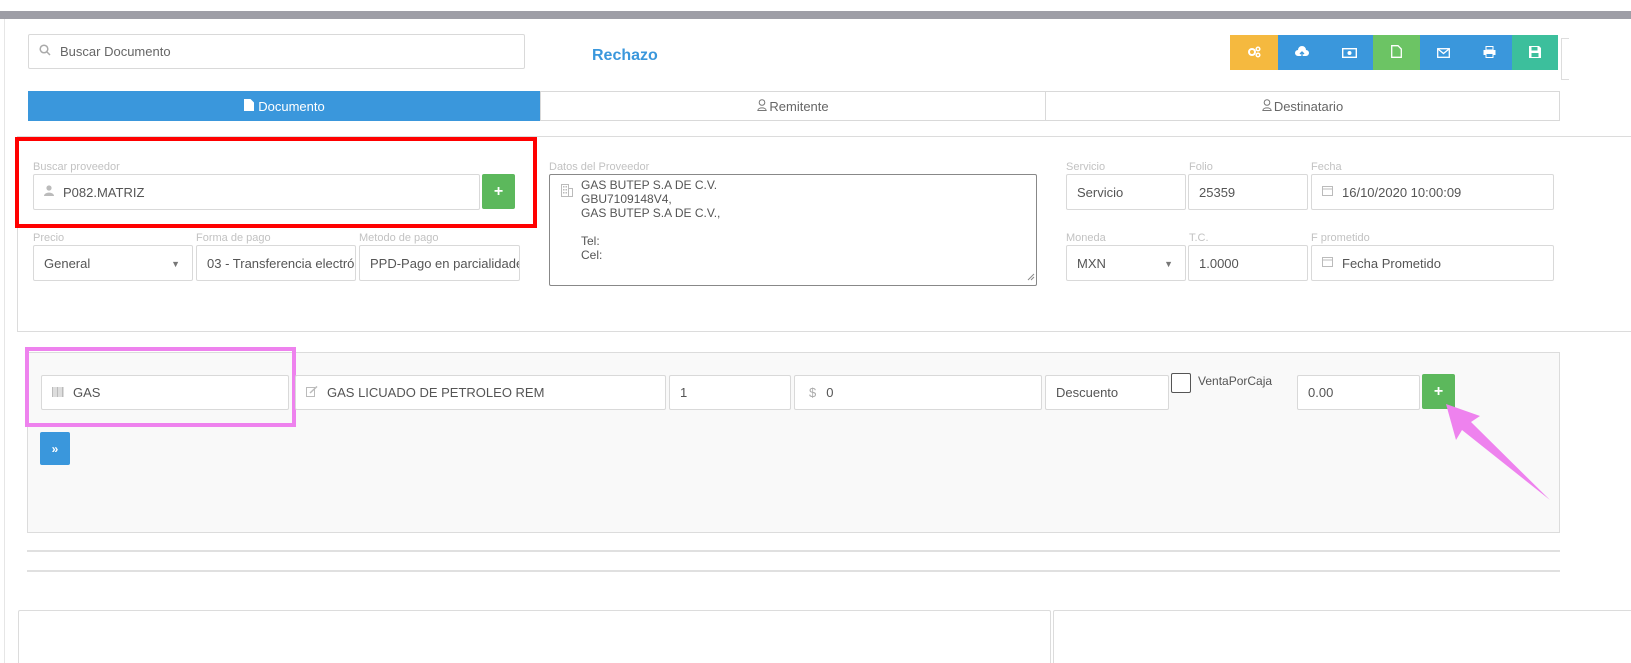 This screenshot has height=663, width=1631. I want to click on price-field: $ 0, so click(918, 392).